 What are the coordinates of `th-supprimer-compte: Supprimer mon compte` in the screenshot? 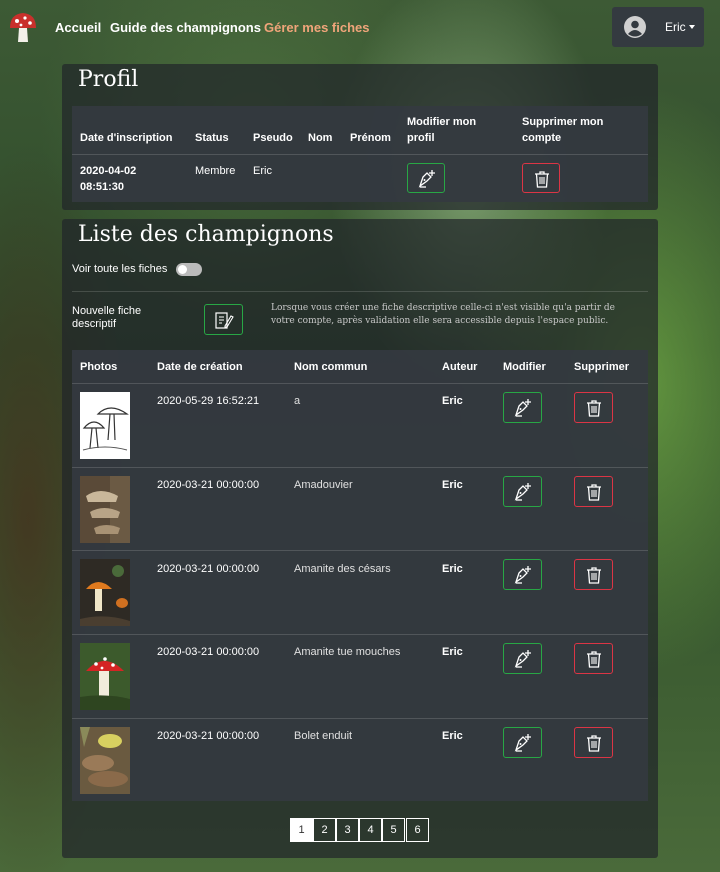 It's located at (563, 130).